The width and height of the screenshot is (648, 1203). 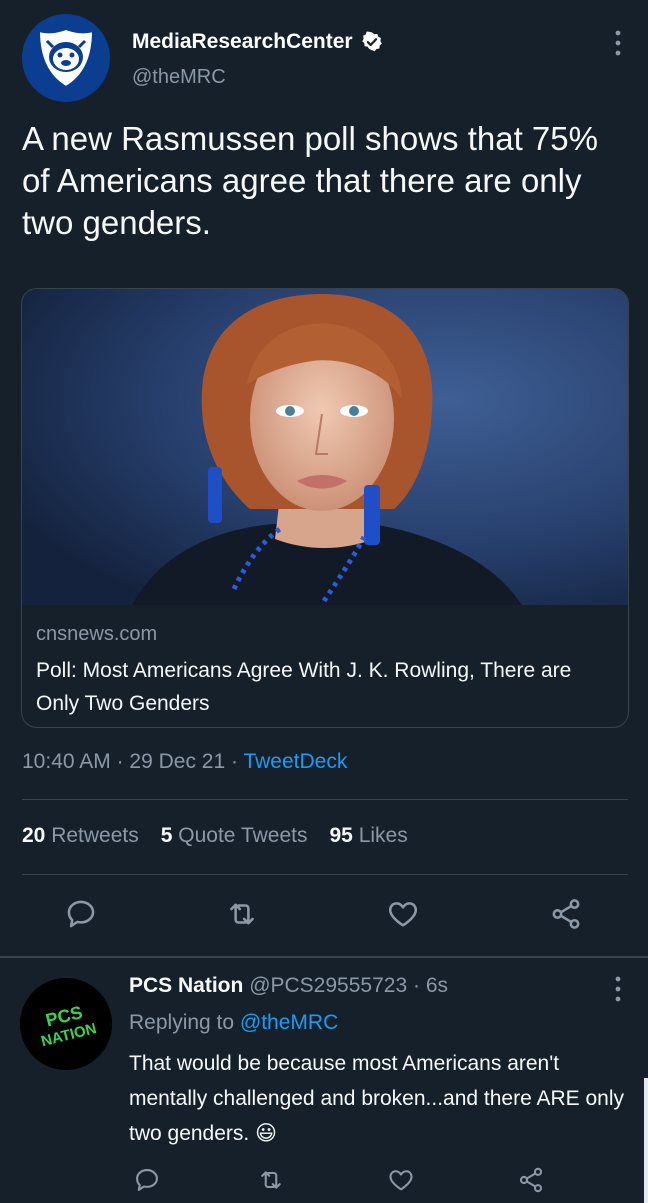 I want to click on likes-label: Likes, so click(x=383, y=835).